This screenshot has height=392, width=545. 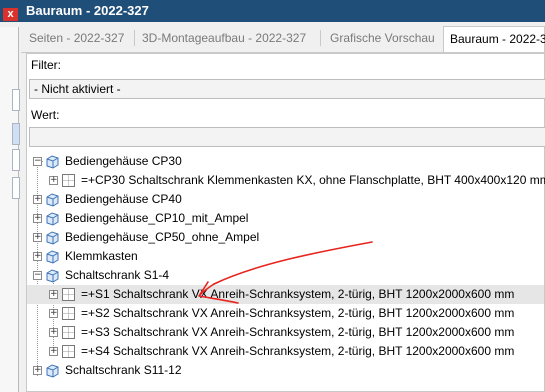 I want to click on tab-bauraum: Bauraum - 2022-3, so click(x=494, y=39).